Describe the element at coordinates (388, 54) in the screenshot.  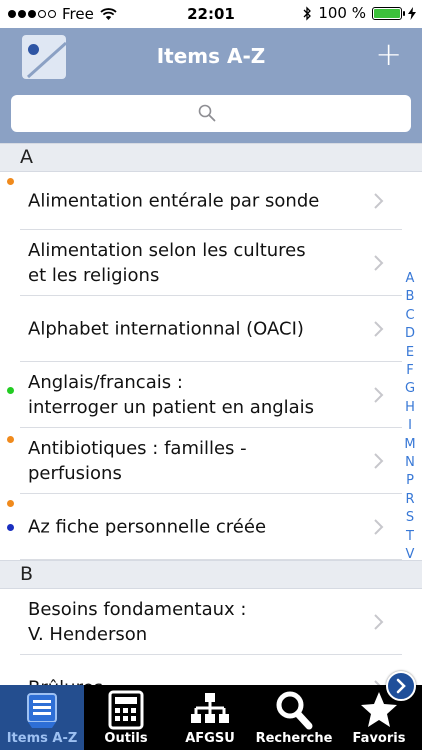
I see `add-button: +` at that location.